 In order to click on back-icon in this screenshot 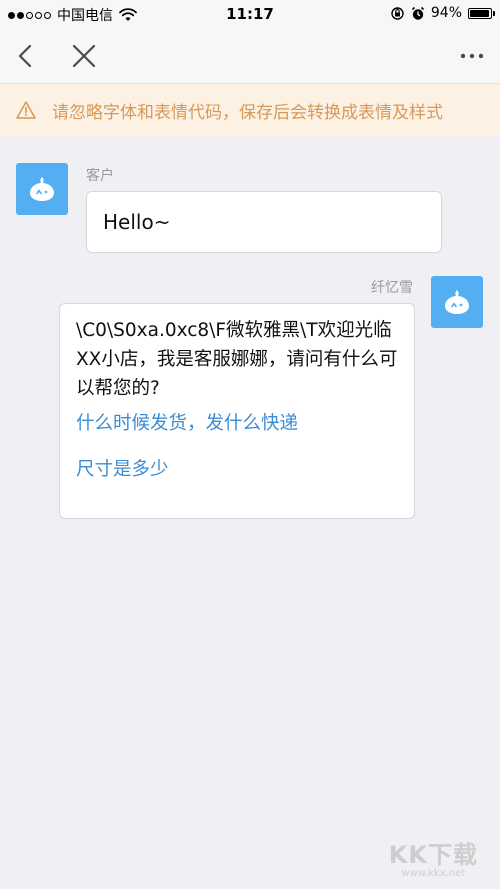, I will do `click(26, 56)`.